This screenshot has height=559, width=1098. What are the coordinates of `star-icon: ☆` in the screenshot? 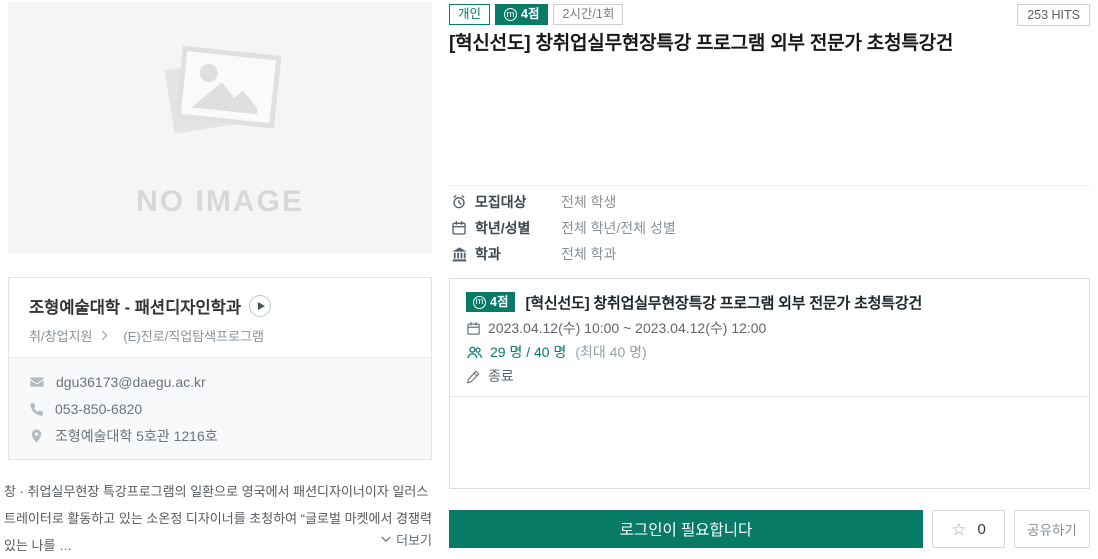 It's located at (959, 529).